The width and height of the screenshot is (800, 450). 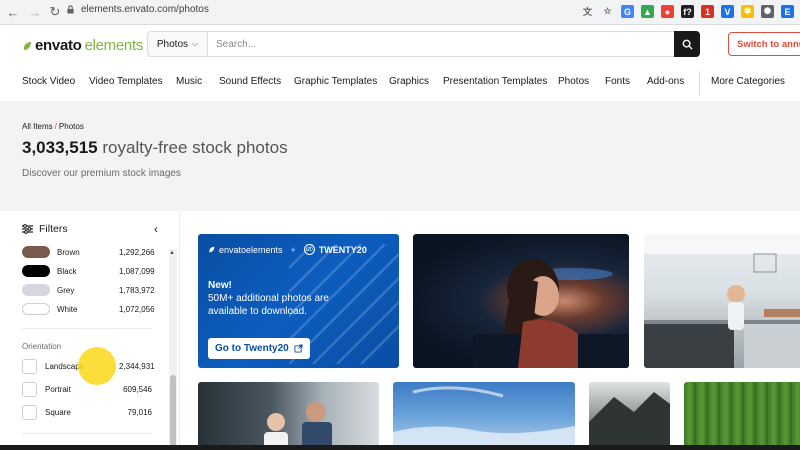 I want to click on photo-kitchen, so click(x=722, y=301).